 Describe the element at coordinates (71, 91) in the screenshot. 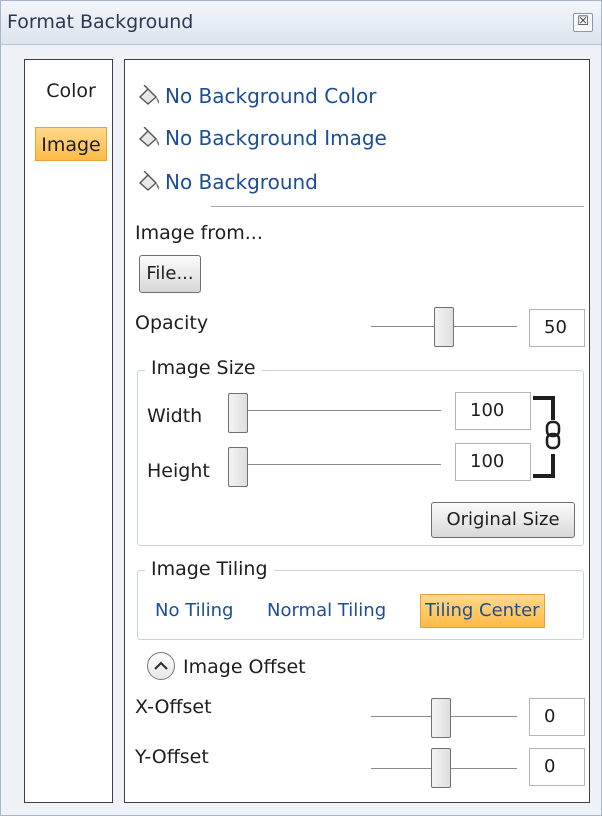

I see `tab-color: Color` at that location.